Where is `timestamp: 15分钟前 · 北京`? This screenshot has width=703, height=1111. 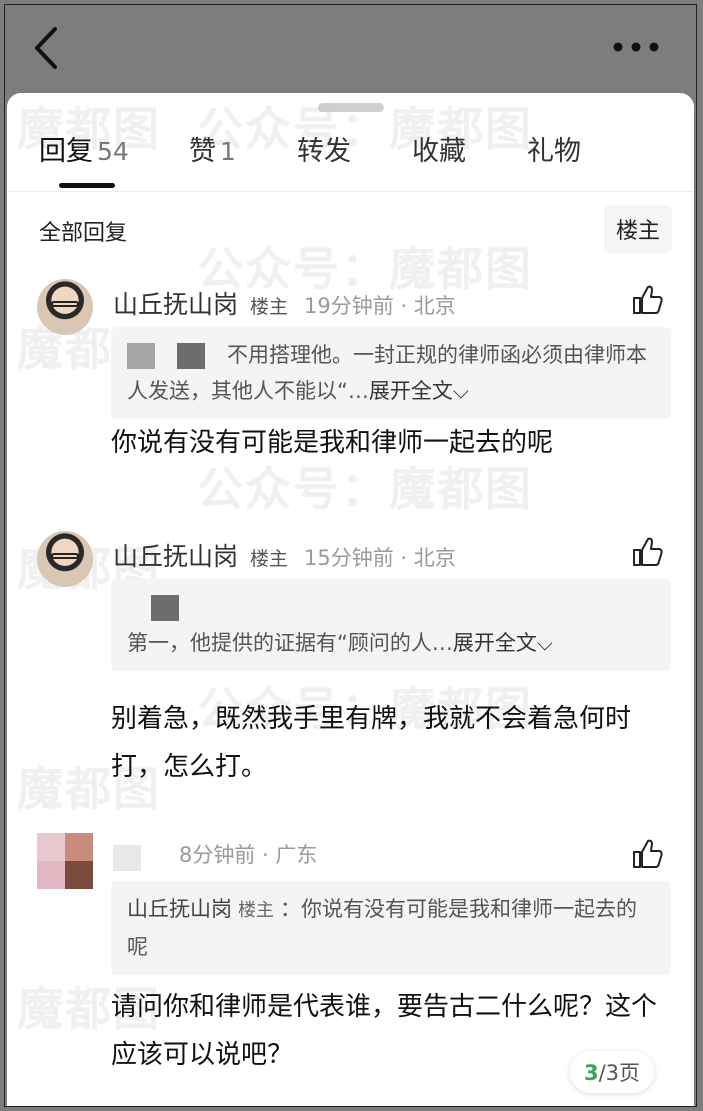 timestamp: 15分钟前 · 北京 is located at coordinates (380, 558).